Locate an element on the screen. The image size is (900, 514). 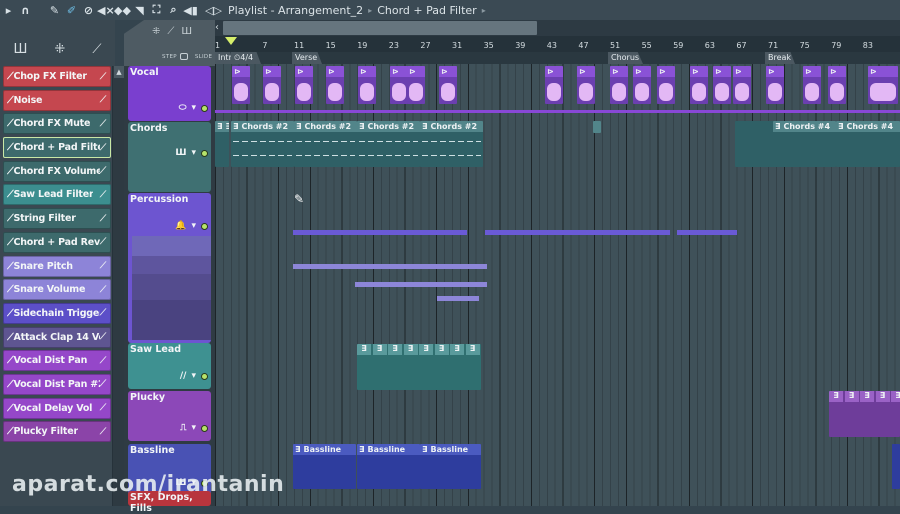
plucky-clip: ∃ ∃ ∃ ∃ ∃ is located at coordinates (864, 414).